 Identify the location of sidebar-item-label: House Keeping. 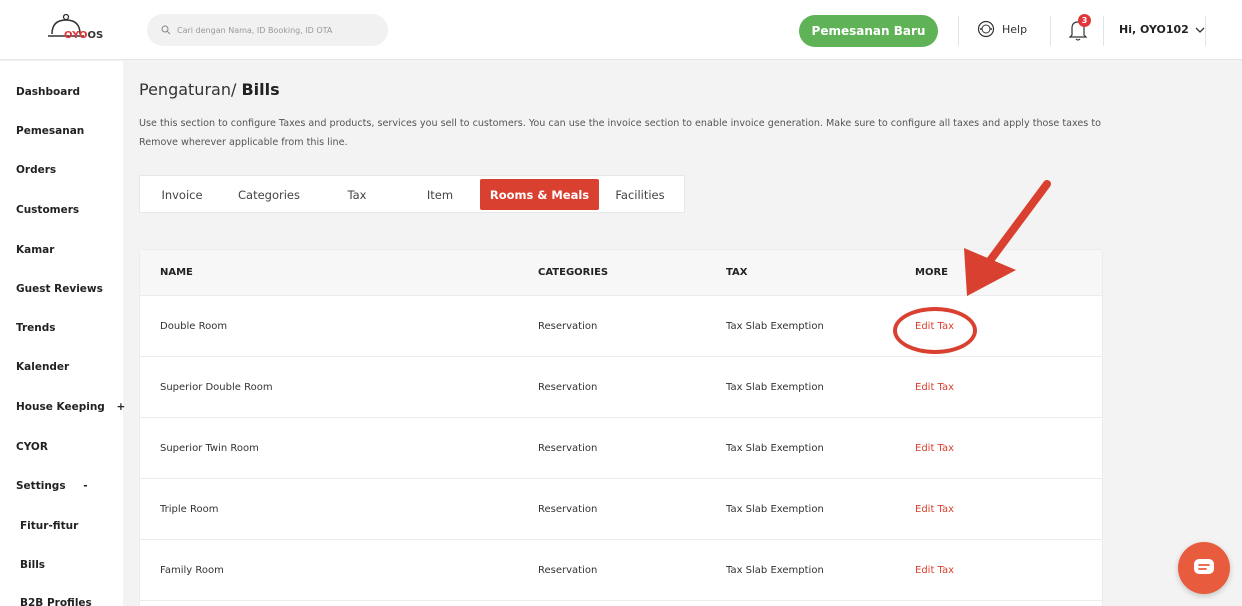
(60, 407).